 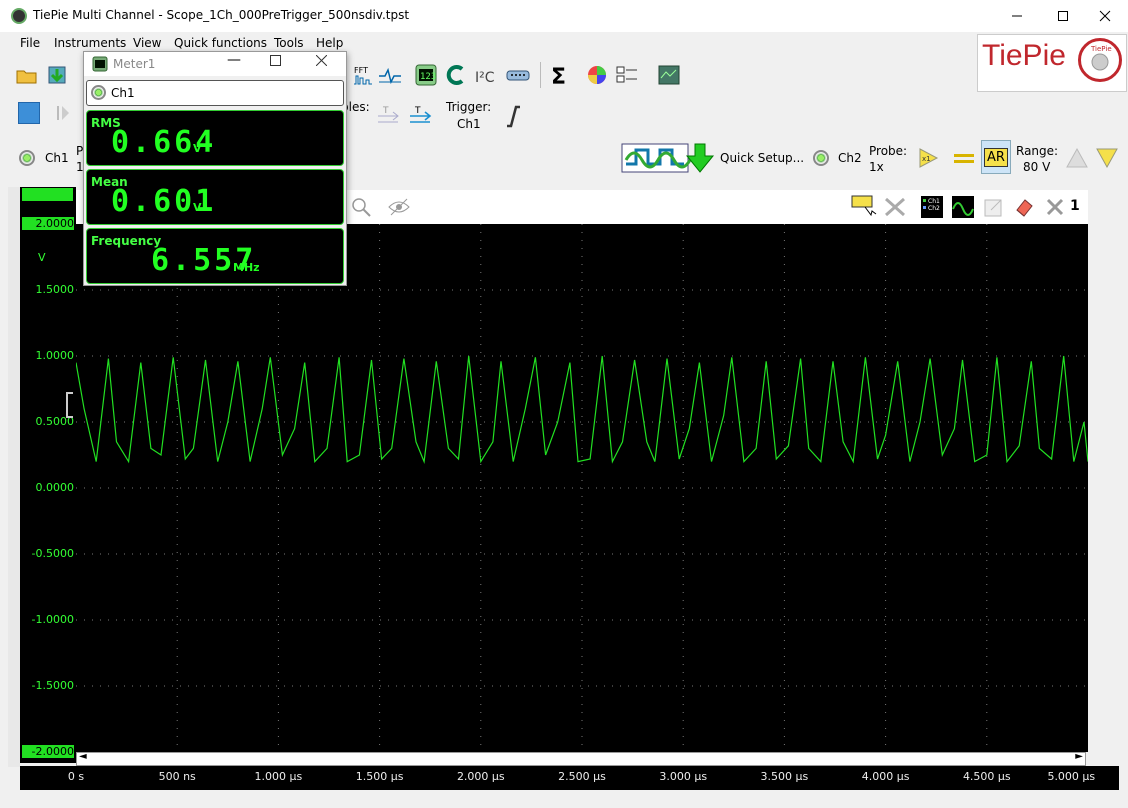 What do you see at coordinates (1037, 167) in the screenshot?
I see `ch2-range-value: 80 V` at bounding box center [1037, 167].